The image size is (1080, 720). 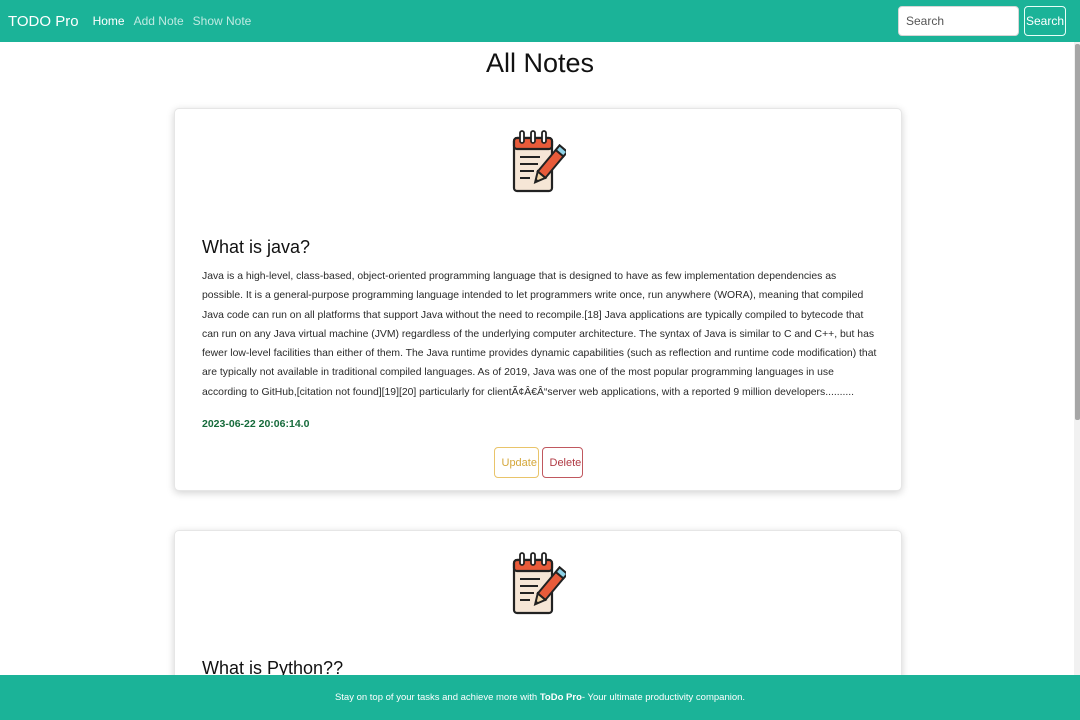 What do you see at coordinates (560, 697) in the screenshot?
I see `footer-brand: ToDo Pro` at bounding box center [560, 697].